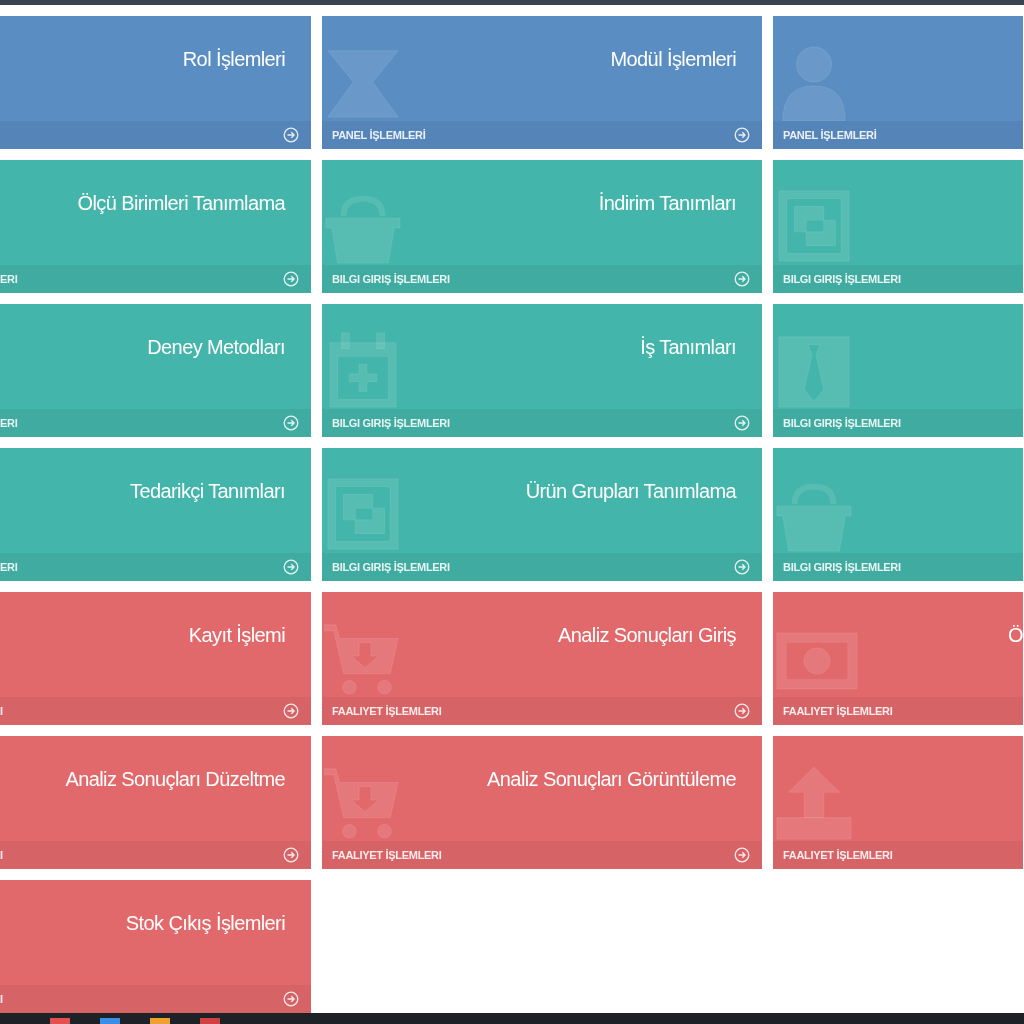 The width and height of the screenshot is (1024, 1024). Describe the element at coordinates (647, 635) in the screenshot. I see `tile-title: Analiz Sonuçları Giriş` at that location.